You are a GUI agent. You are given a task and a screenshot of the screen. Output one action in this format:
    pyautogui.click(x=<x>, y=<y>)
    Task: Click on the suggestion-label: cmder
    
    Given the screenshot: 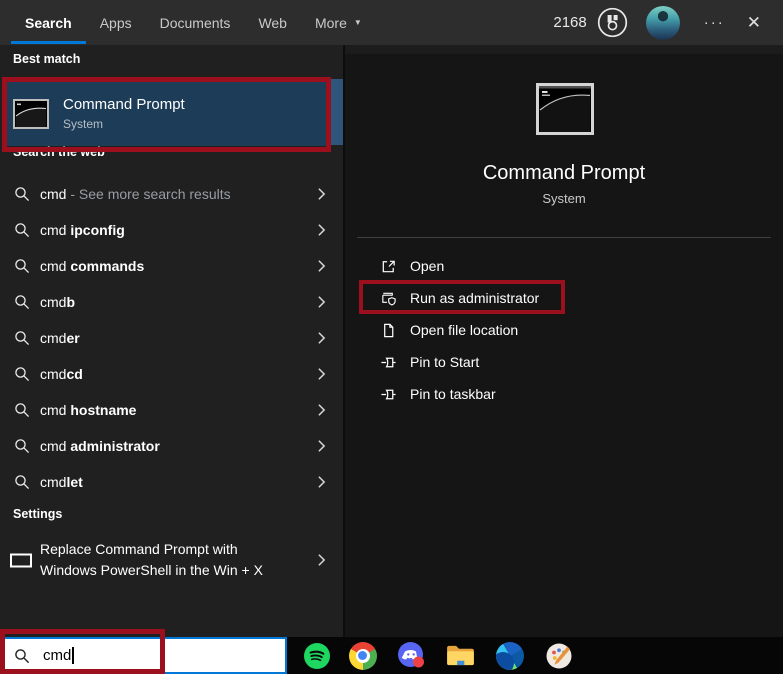 What is the action you would take?
    pyautogui.click(x=60, y=338)
    